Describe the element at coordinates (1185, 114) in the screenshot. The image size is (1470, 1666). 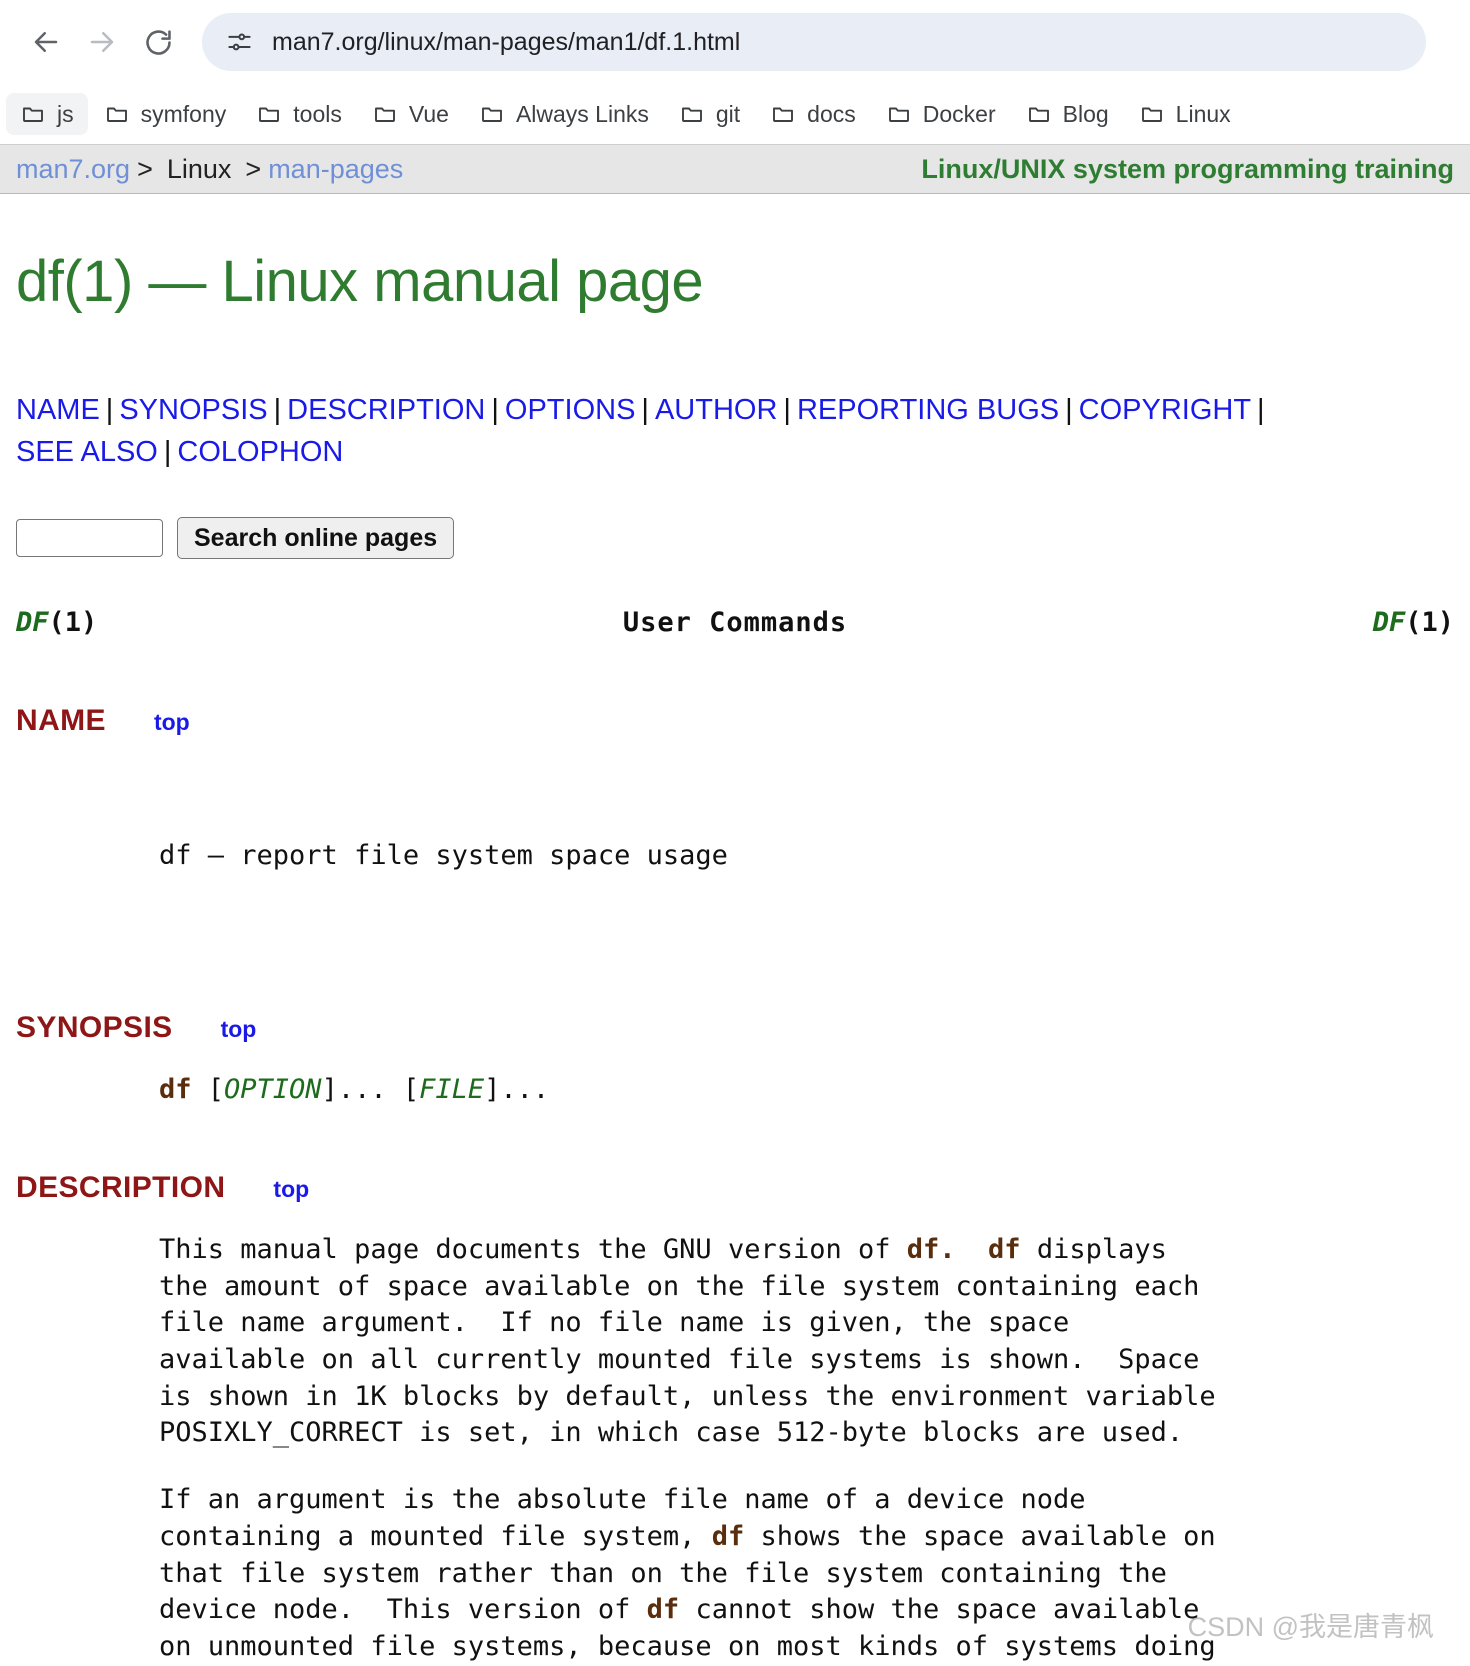
I see `bookmark-linux: Linux` at that location.